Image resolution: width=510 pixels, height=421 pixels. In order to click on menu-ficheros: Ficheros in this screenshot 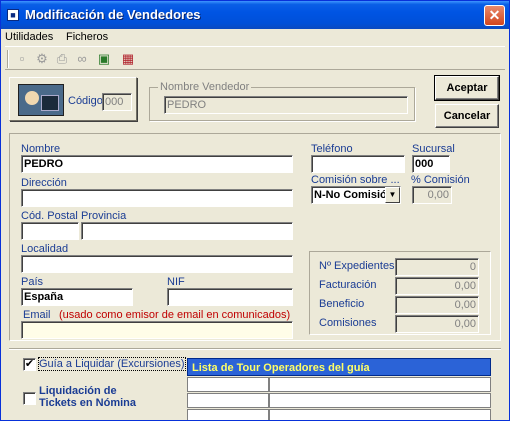, I will do `click(87, 37)`.